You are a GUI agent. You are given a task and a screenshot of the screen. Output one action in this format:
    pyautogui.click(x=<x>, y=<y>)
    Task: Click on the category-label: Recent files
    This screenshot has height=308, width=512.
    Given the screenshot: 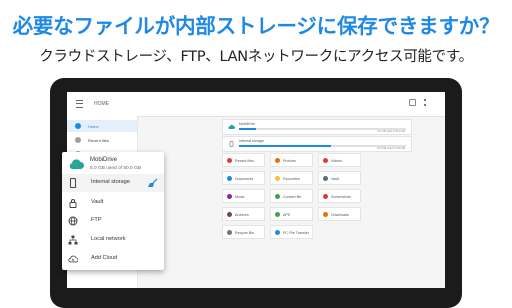 What is the action you would take?
    pyautogui.click(x=244, y=160)
    